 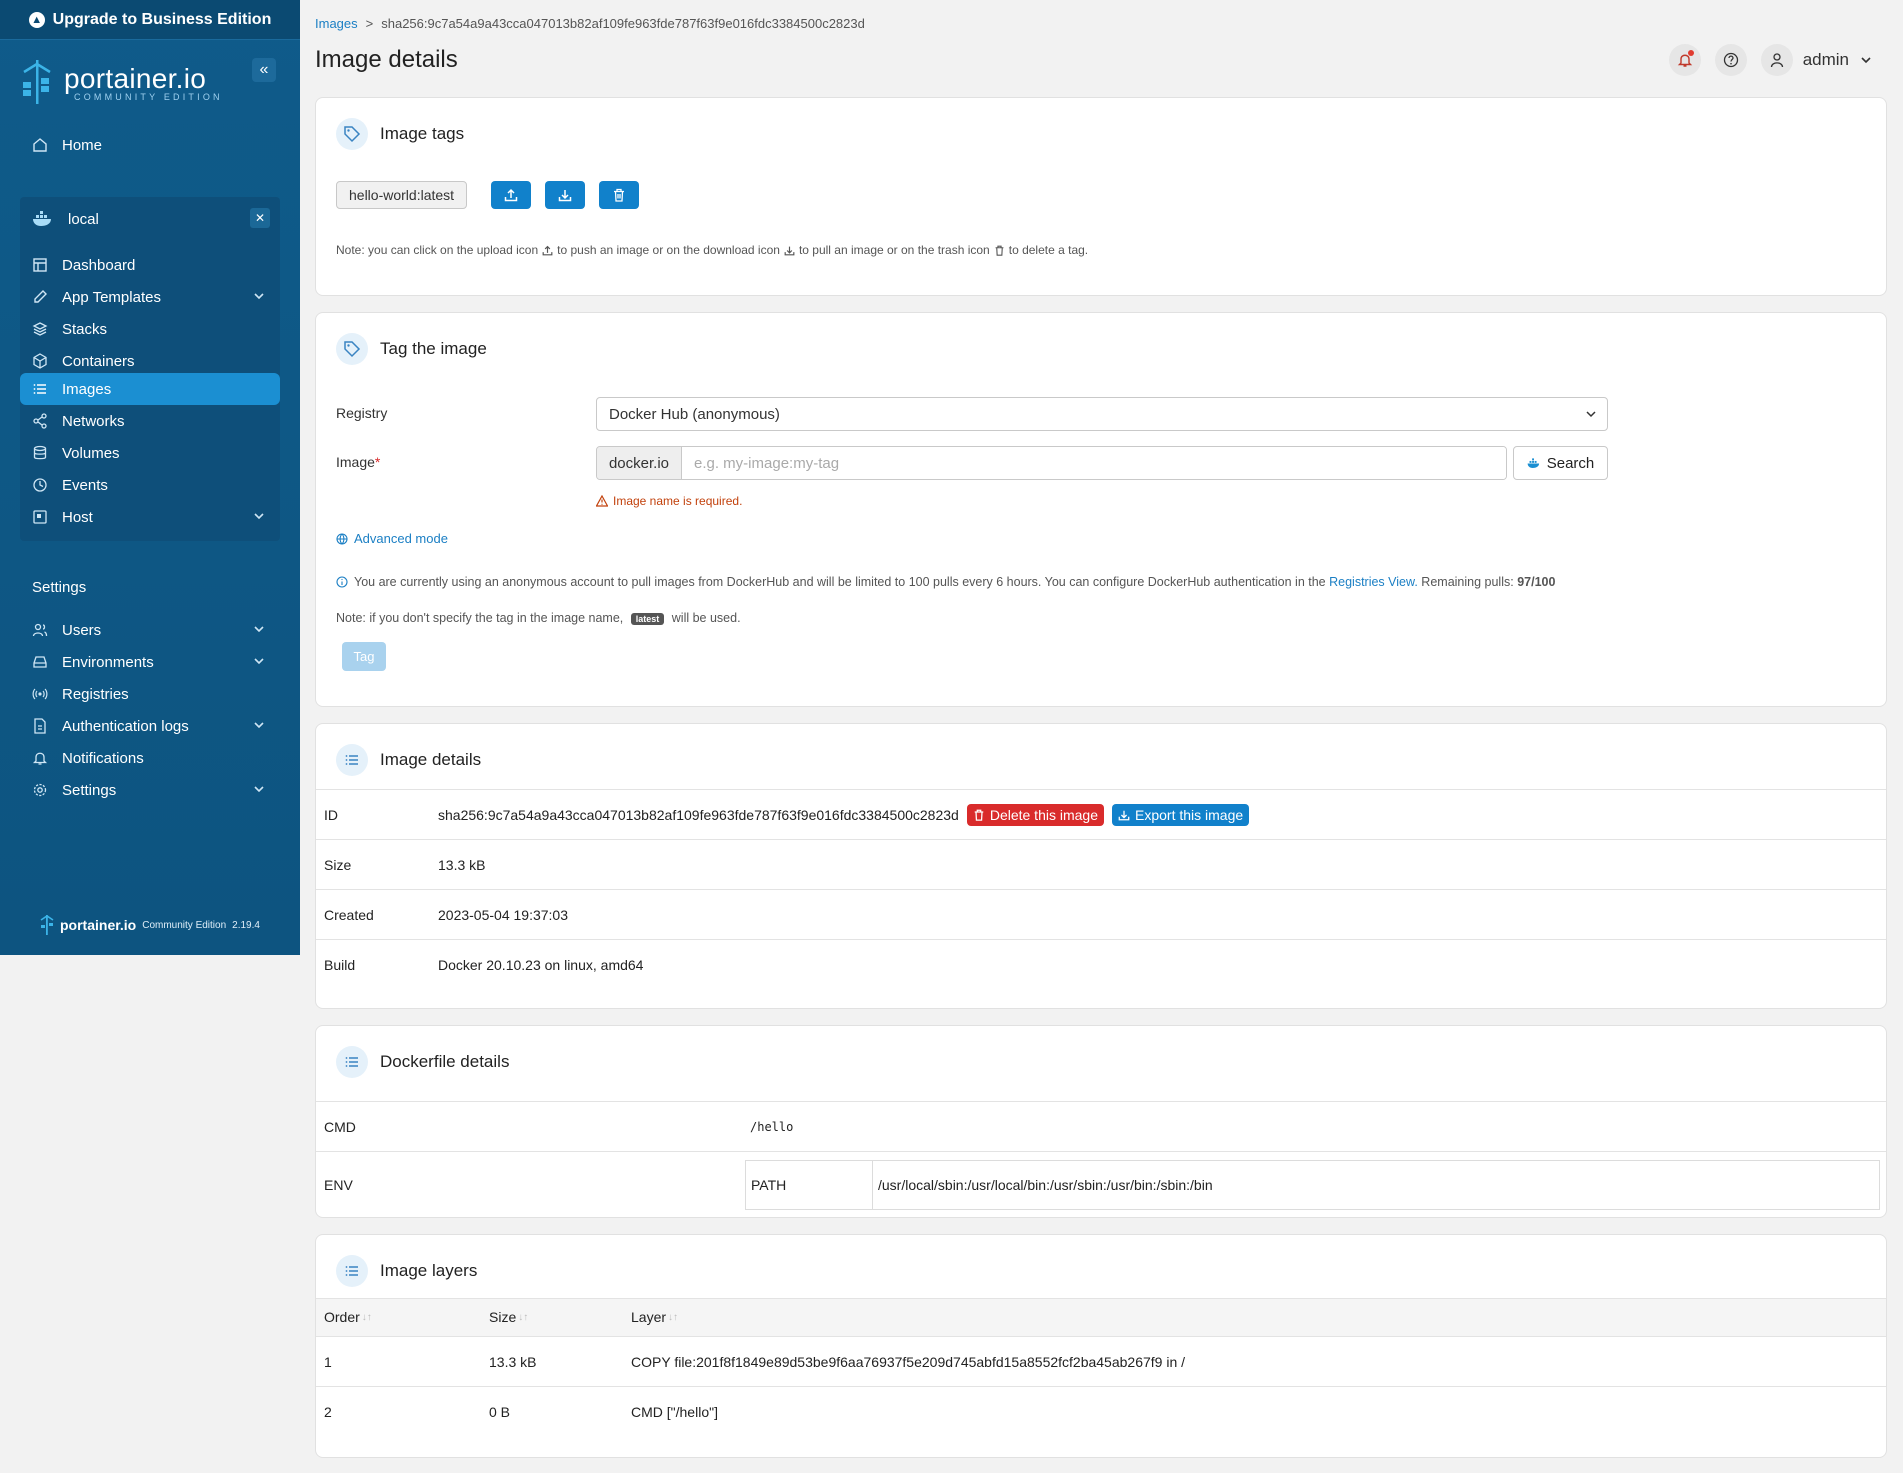 What do you see at coordinates (99, 265) in the screenshot?
I see `sidebar-item-label: Dashboard` at bounding box center [99, 265].